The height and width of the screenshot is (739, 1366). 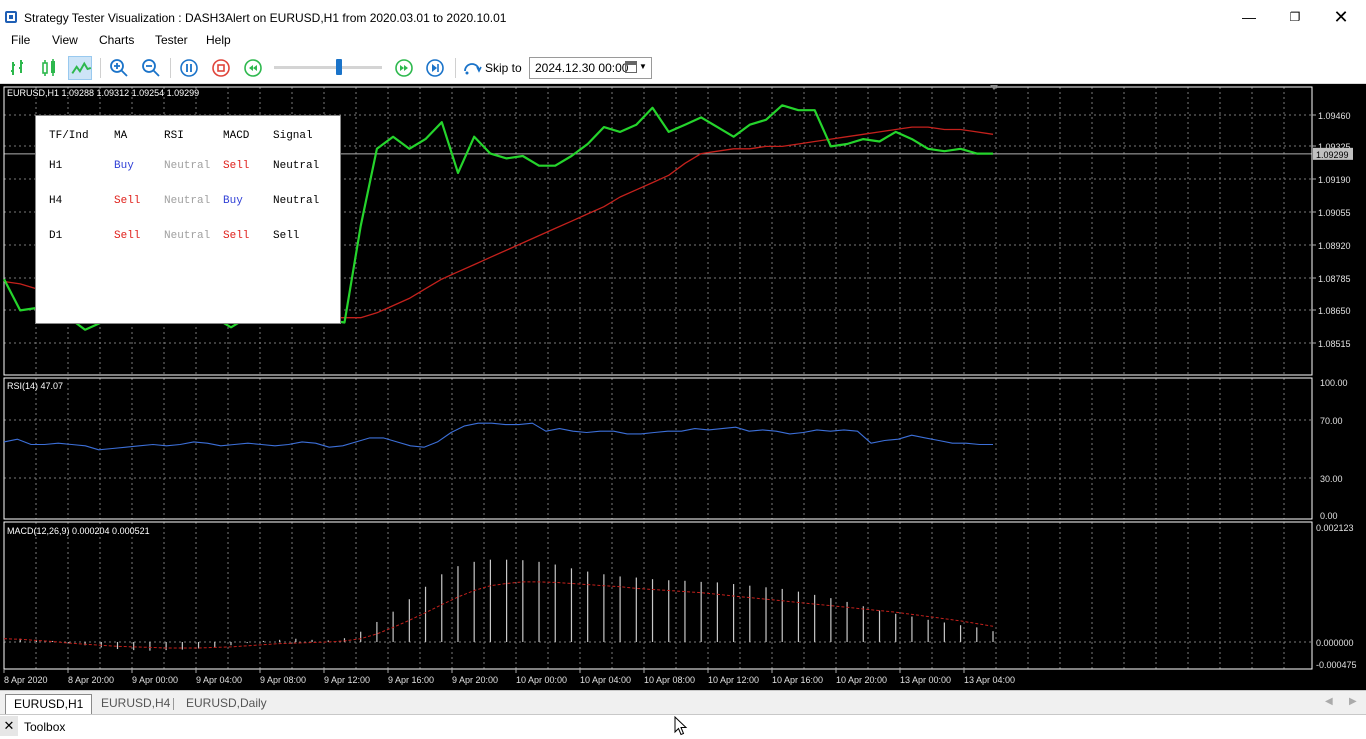 I want to click on rsi-line, so click(x=498, y=436).